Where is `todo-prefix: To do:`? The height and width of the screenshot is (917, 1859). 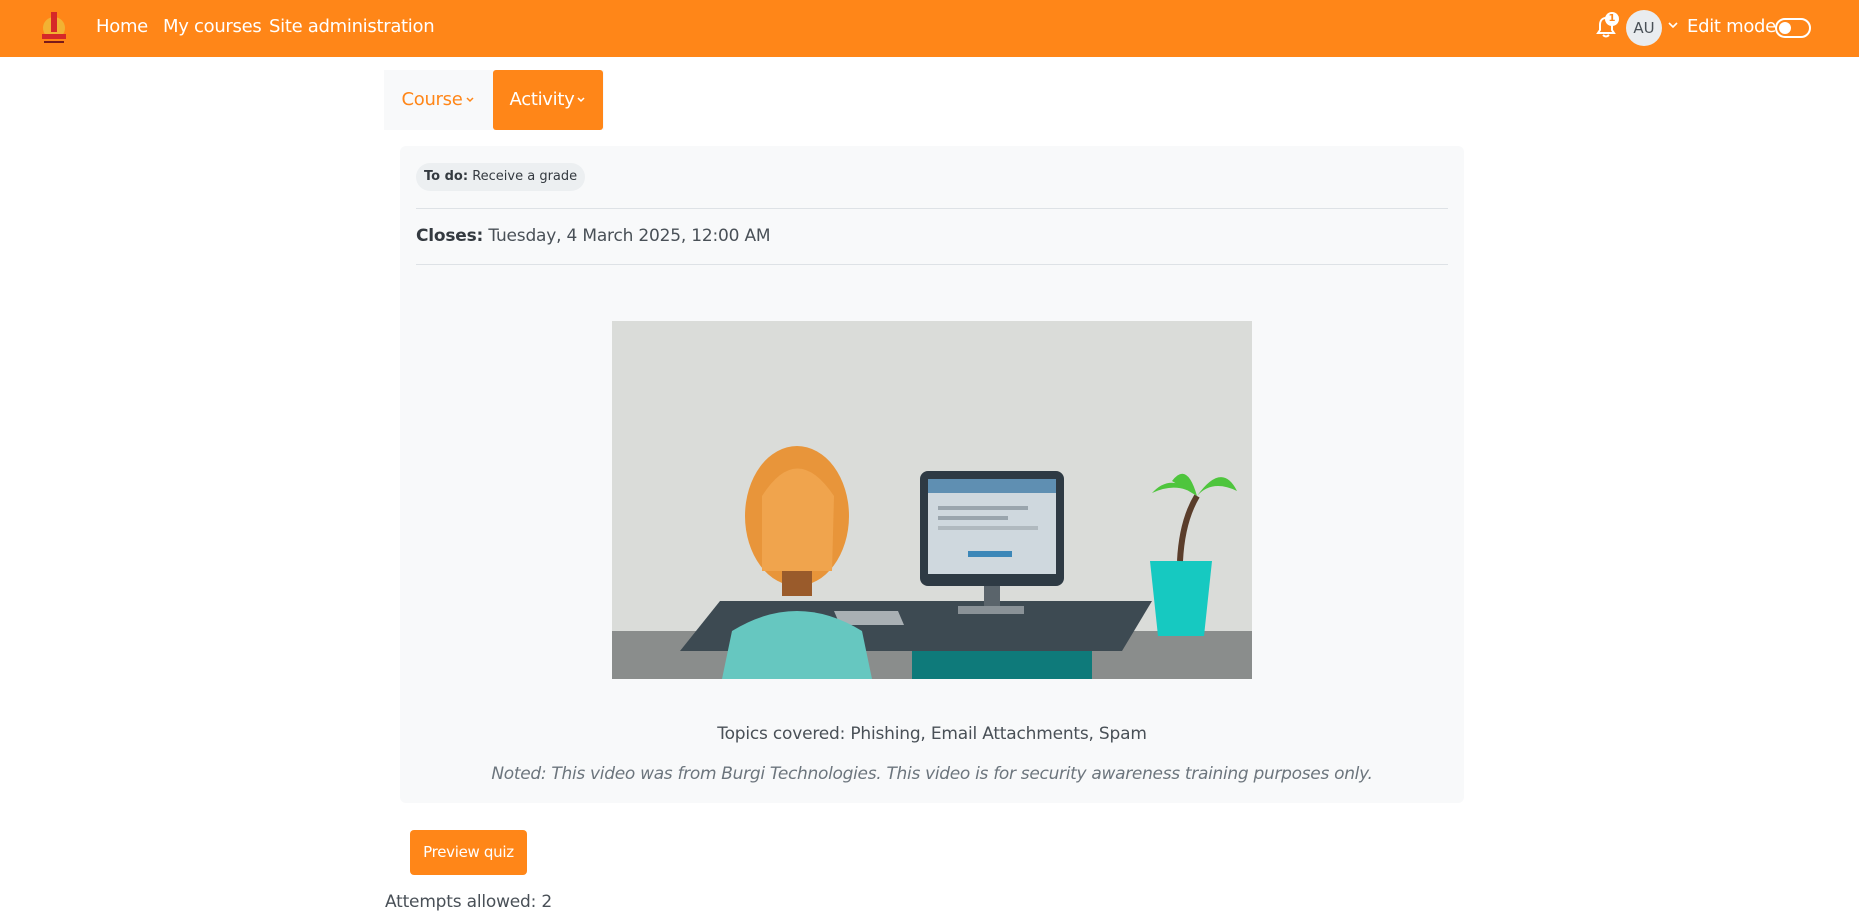 todo-prefix: To do: is located at coordinates (446, 176).